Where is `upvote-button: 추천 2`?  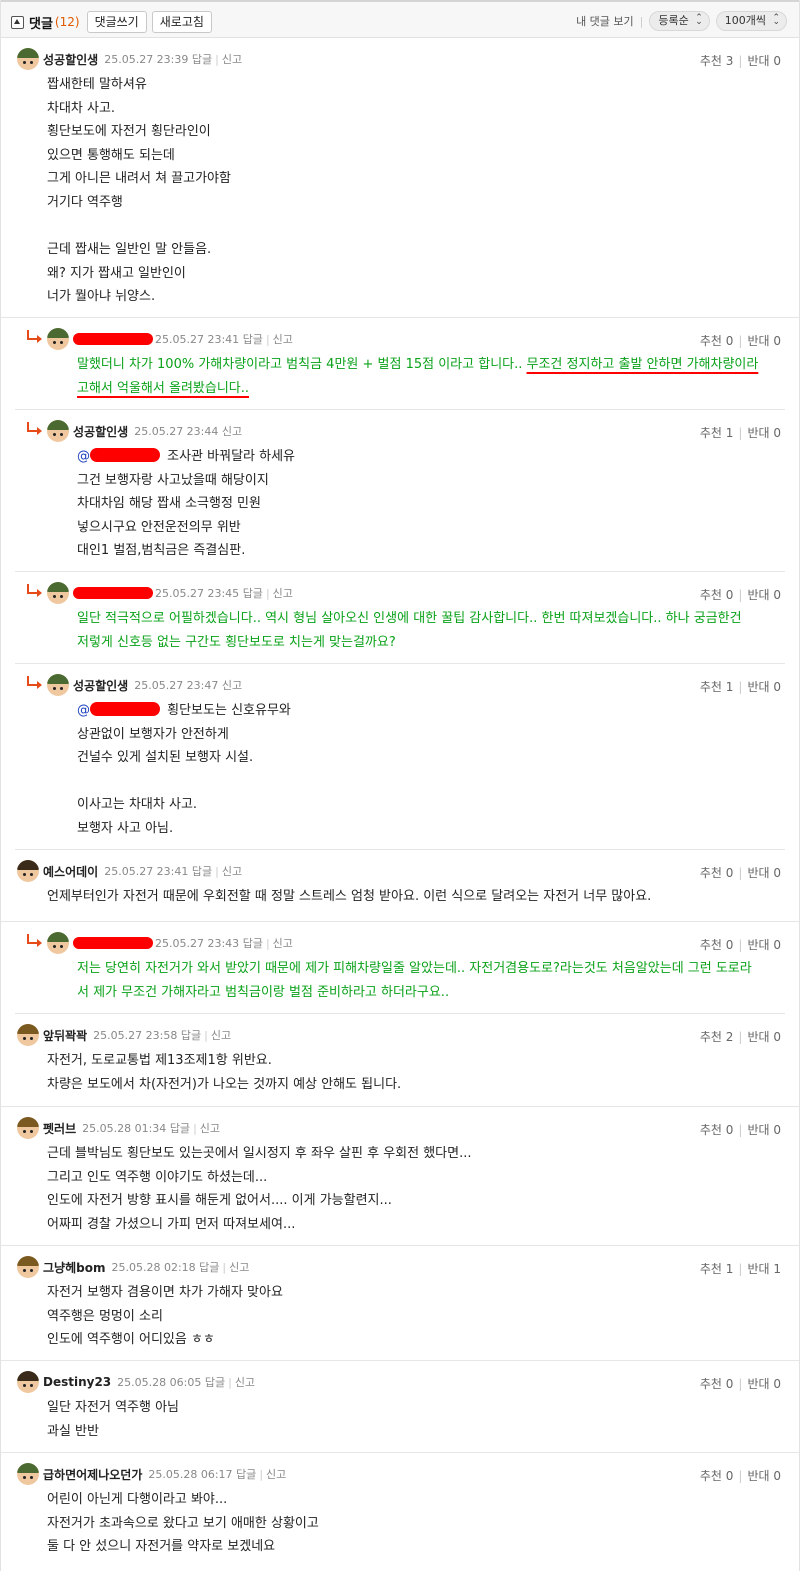 upvote-button: 추천 2 is located at coordinates (717, 1037).